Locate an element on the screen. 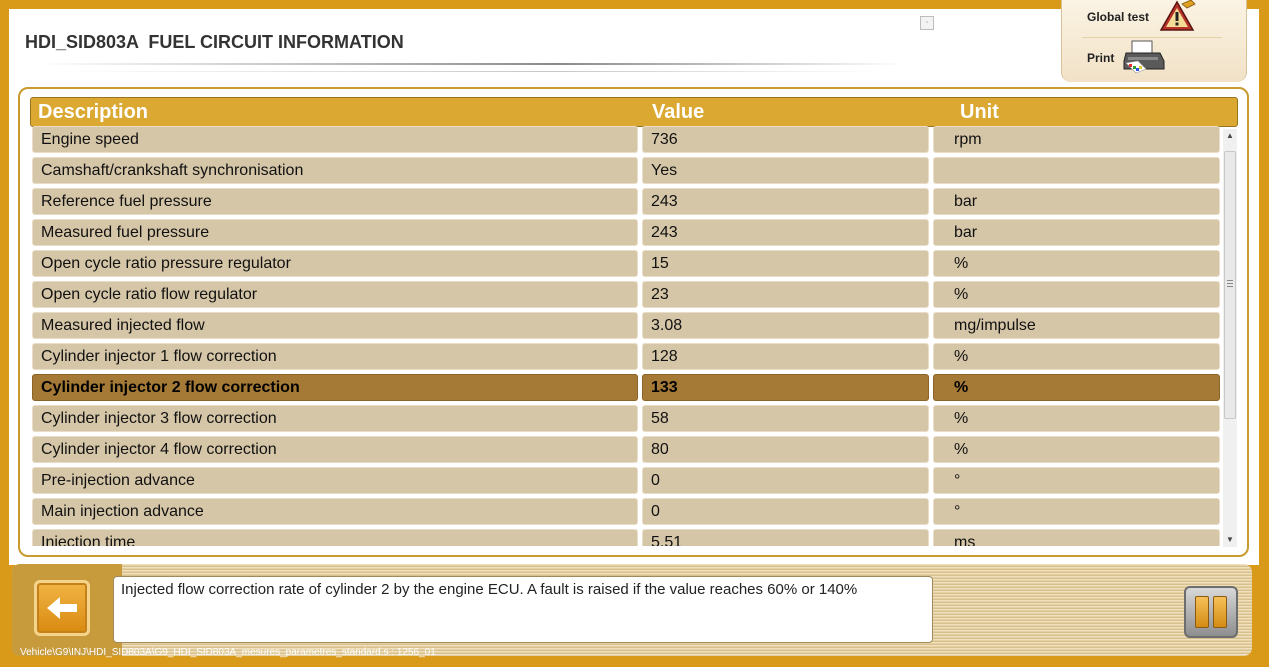 The width and height of the screenshot is (1269, 667). table-row: Measured injected flow 3.08 mg/impulse is located at coordinates (625, 325).